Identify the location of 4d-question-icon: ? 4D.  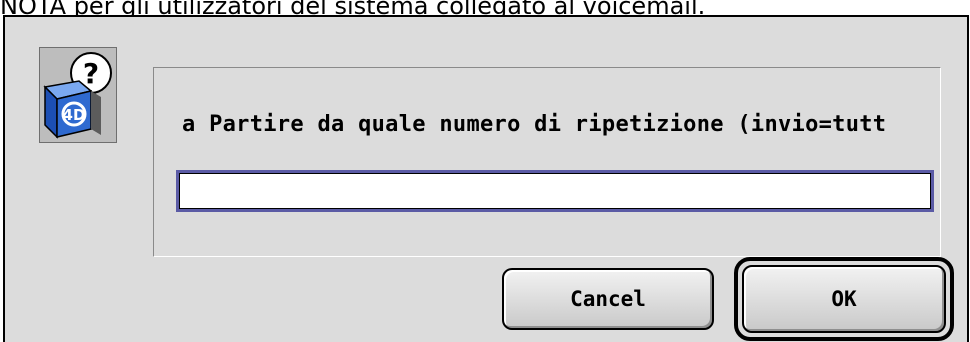
(78, 95).